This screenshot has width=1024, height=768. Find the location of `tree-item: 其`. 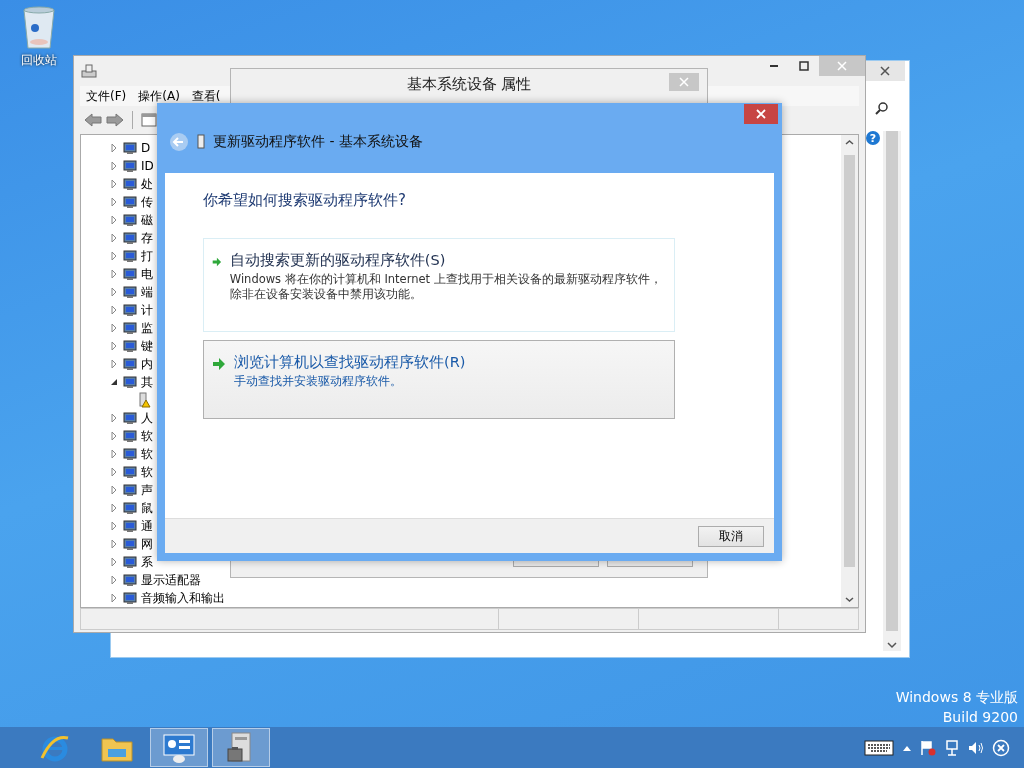

tree-item: 其 is located at coordinates (147, 382).